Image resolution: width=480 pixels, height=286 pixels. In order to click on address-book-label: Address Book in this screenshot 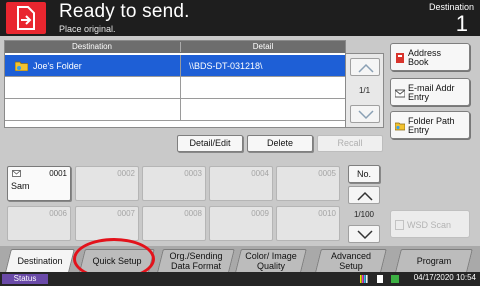, I will do `click(425, 57)`.